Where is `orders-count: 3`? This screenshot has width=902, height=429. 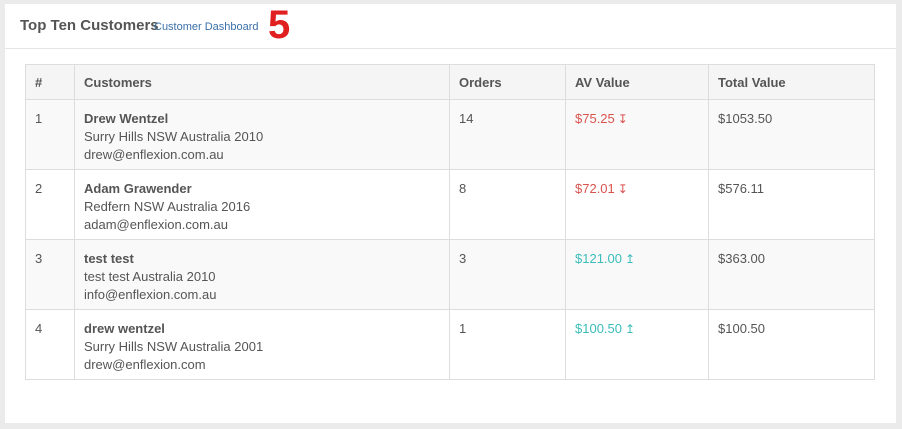
orders-count: 3 is located at coordinates (507, 274).